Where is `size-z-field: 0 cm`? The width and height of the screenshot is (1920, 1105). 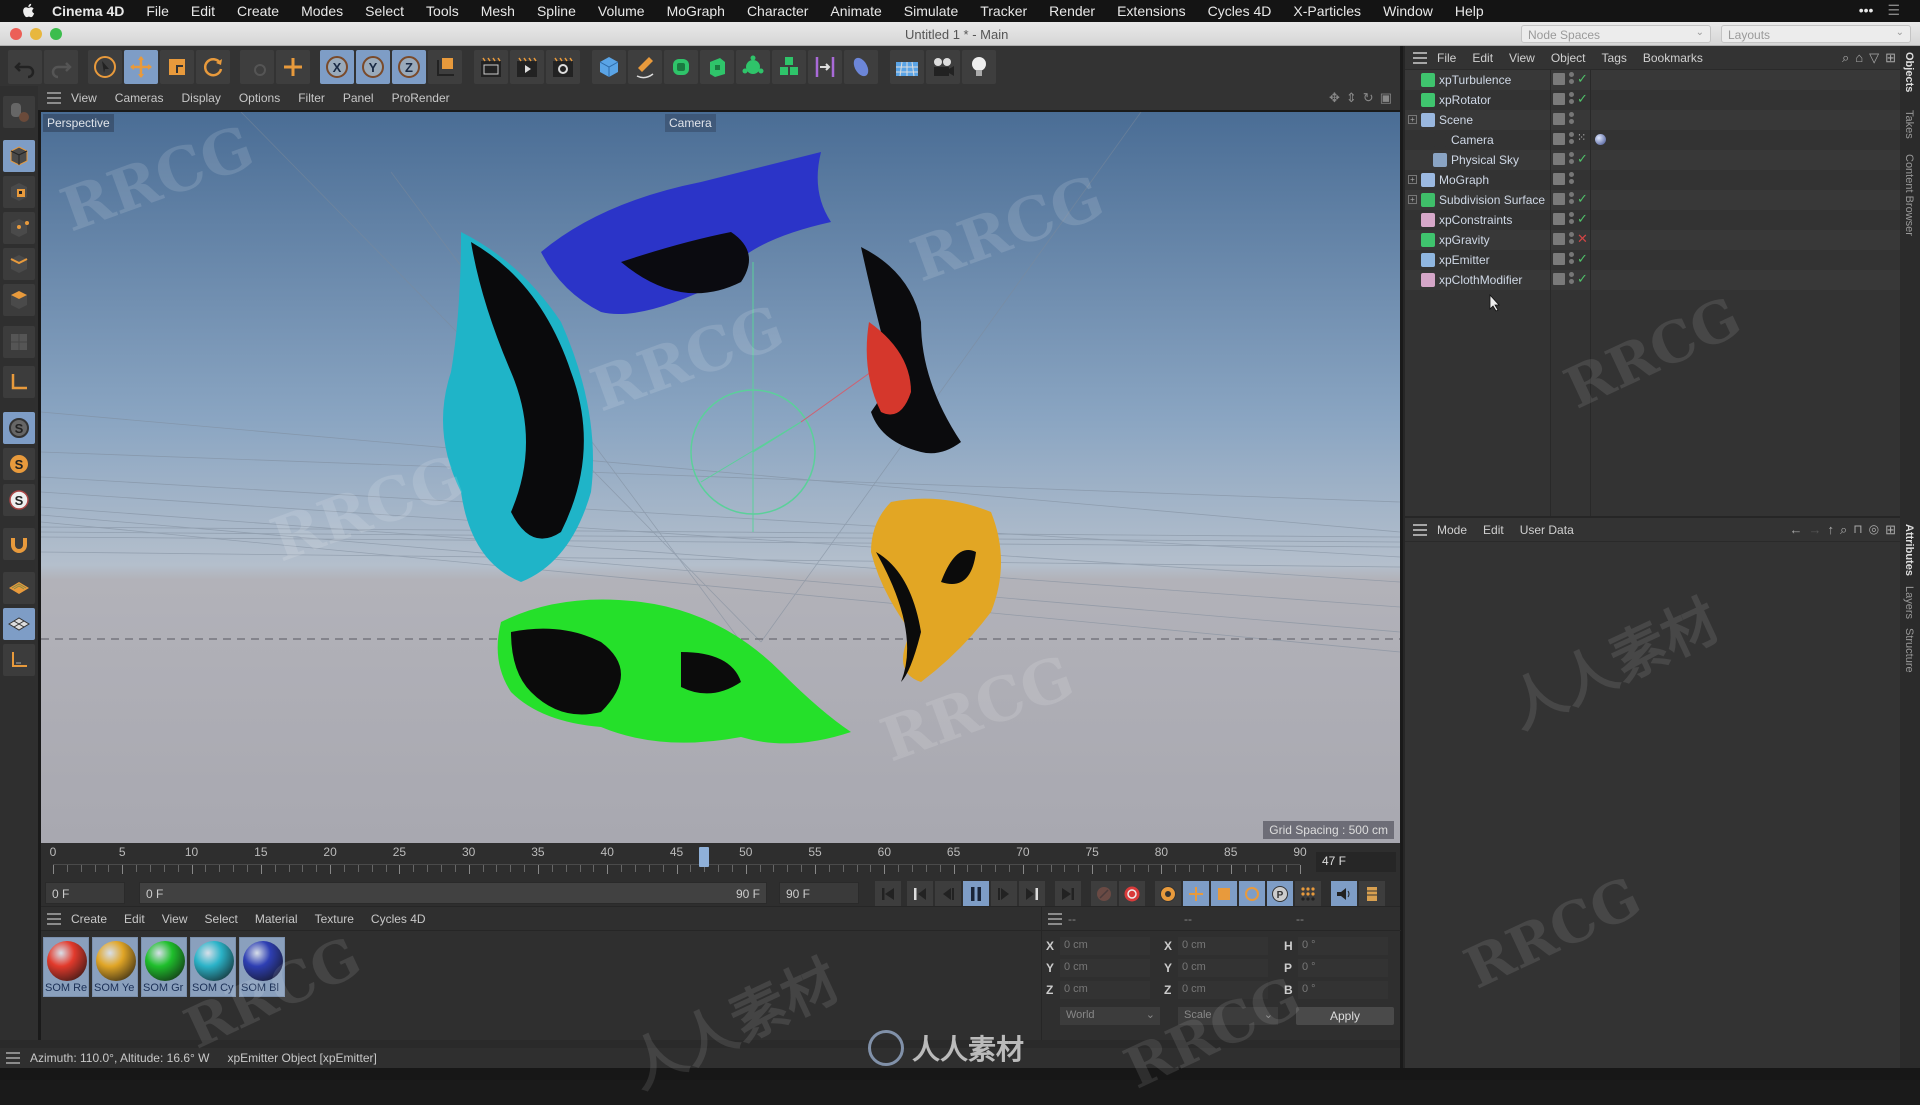 size-z-field: 0 cm is located at coordinates (1223, 990).